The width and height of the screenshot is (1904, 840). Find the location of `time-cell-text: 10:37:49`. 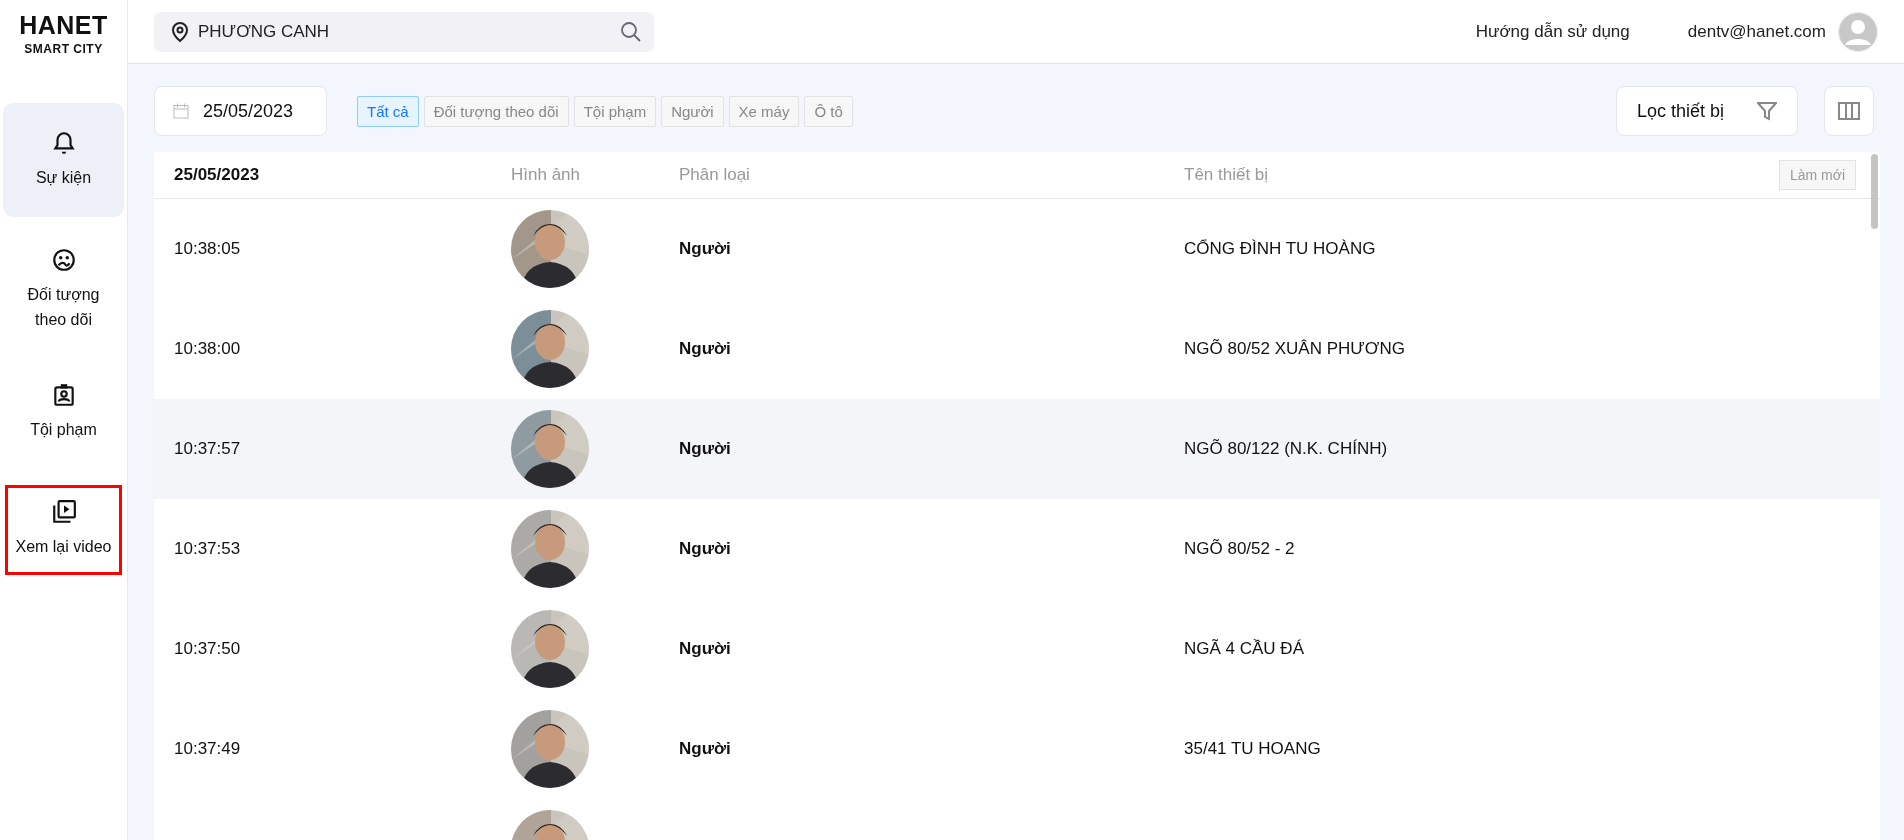

time-cell-text: 10:37:49 is located at coordinates (208, 749).